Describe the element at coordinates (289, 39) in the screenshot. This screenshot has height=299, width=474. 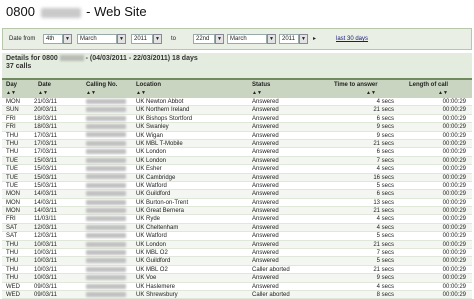
I see `to-year-select: 2011` at that location.